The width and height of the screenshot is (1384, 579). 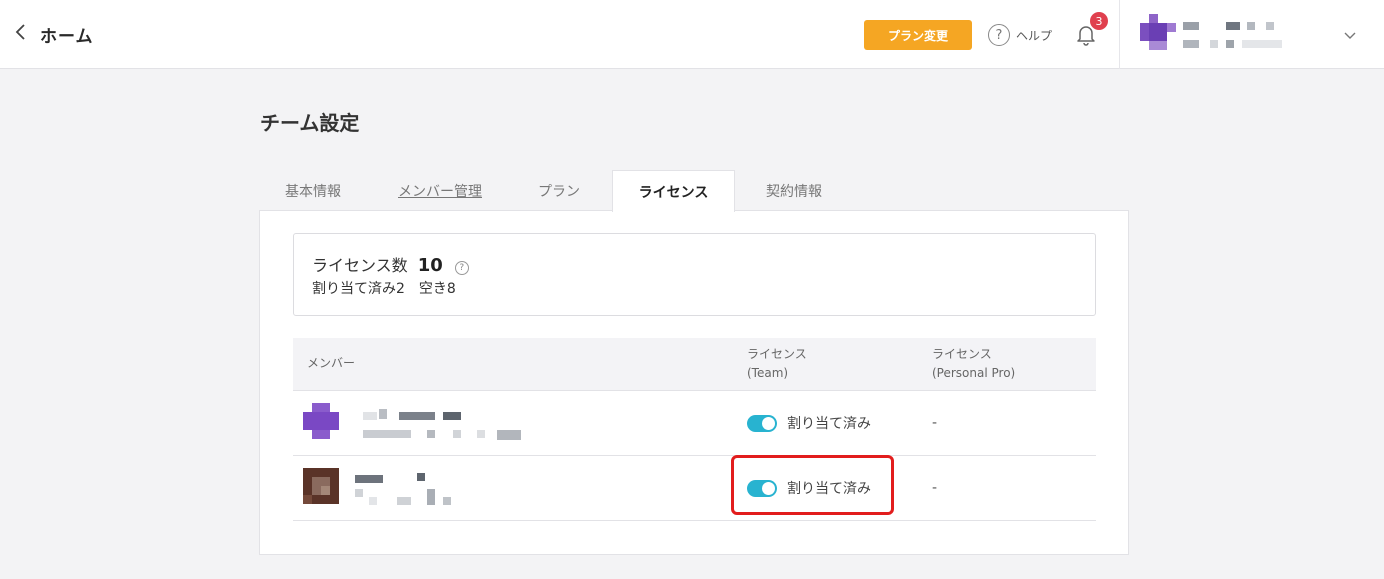 I want to click on header-line: (Personal Pro), so click(x=974, y=373).